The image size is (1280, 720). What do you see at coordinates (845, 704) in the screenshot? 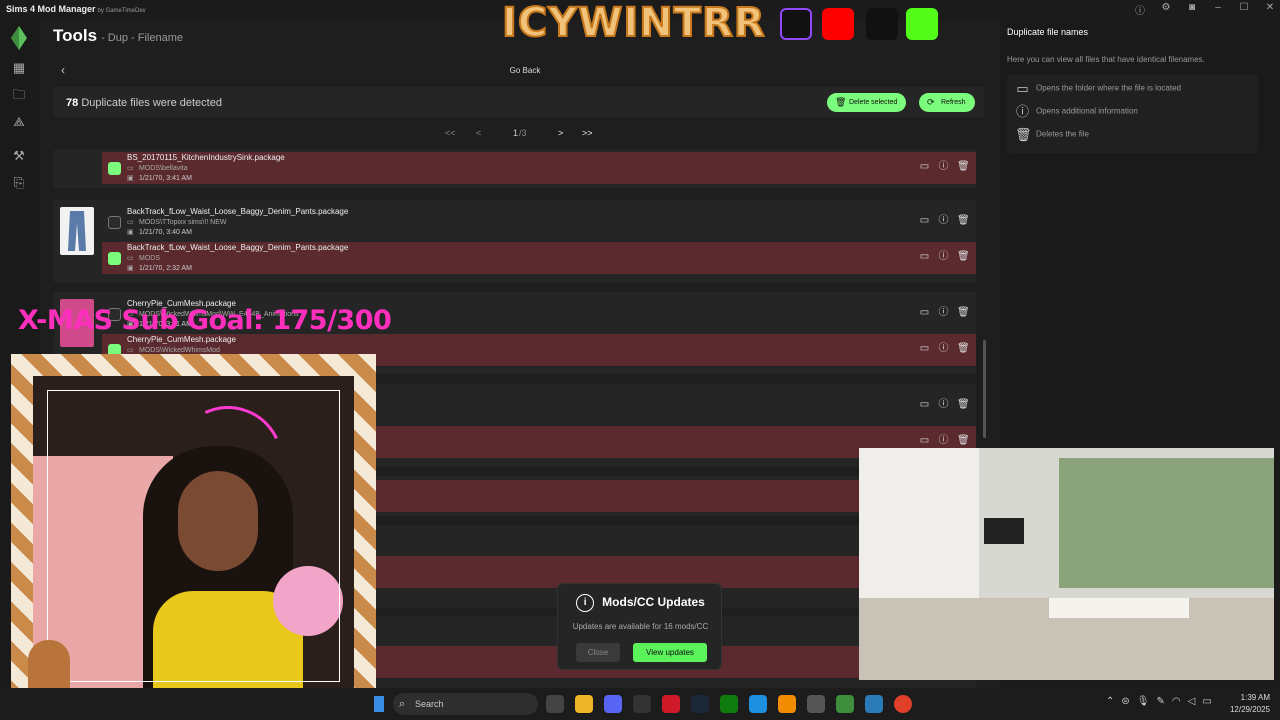
I see `sims-mod-manager-icon` at bounding box center [845, 704].